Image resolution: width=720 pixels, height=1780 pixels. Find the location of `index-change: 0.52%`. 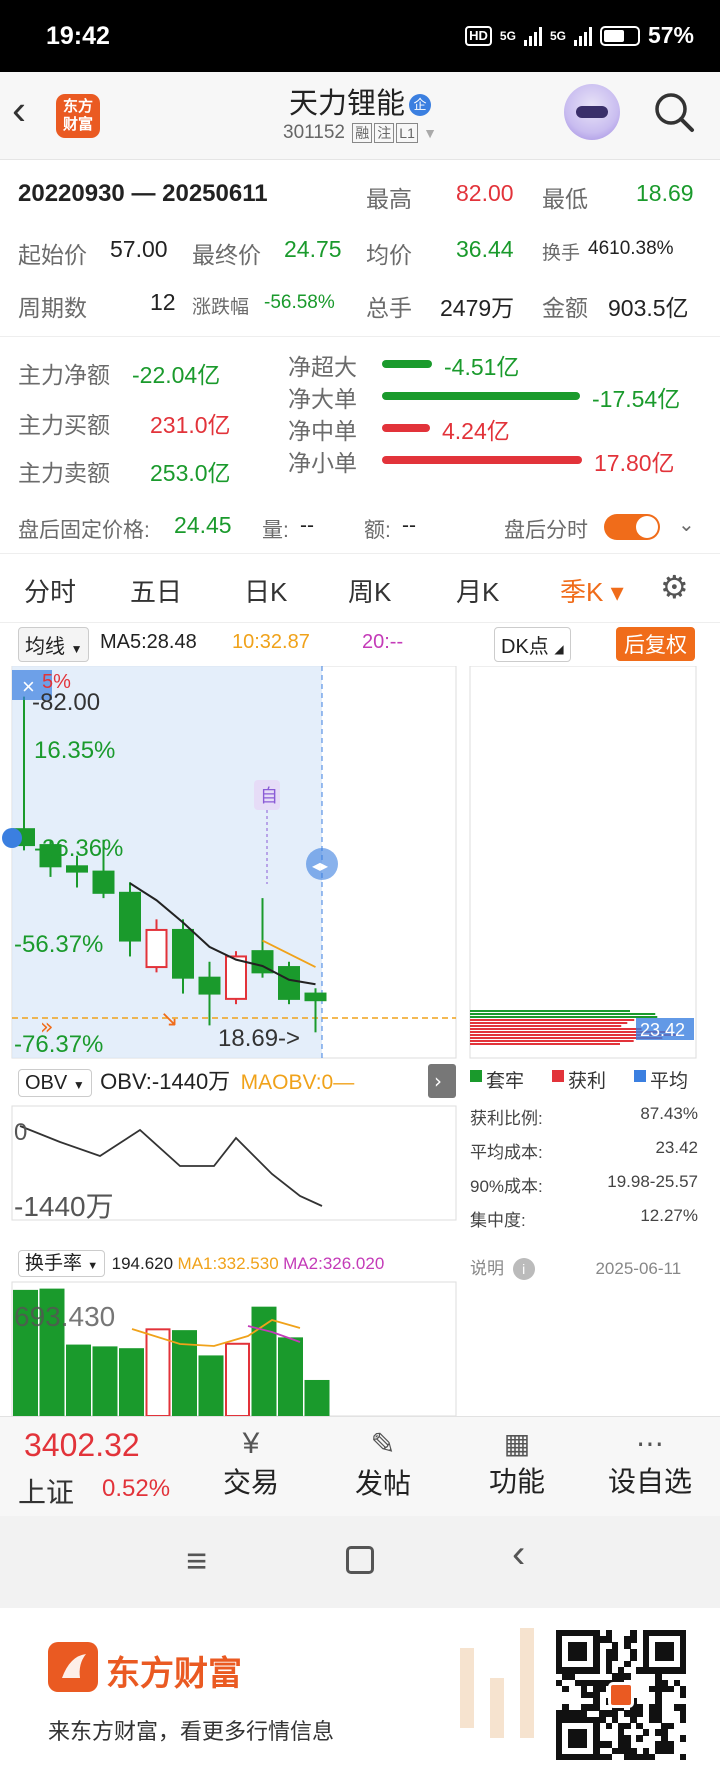

index-change: 0.52% is located at coordinates (136, 1488).